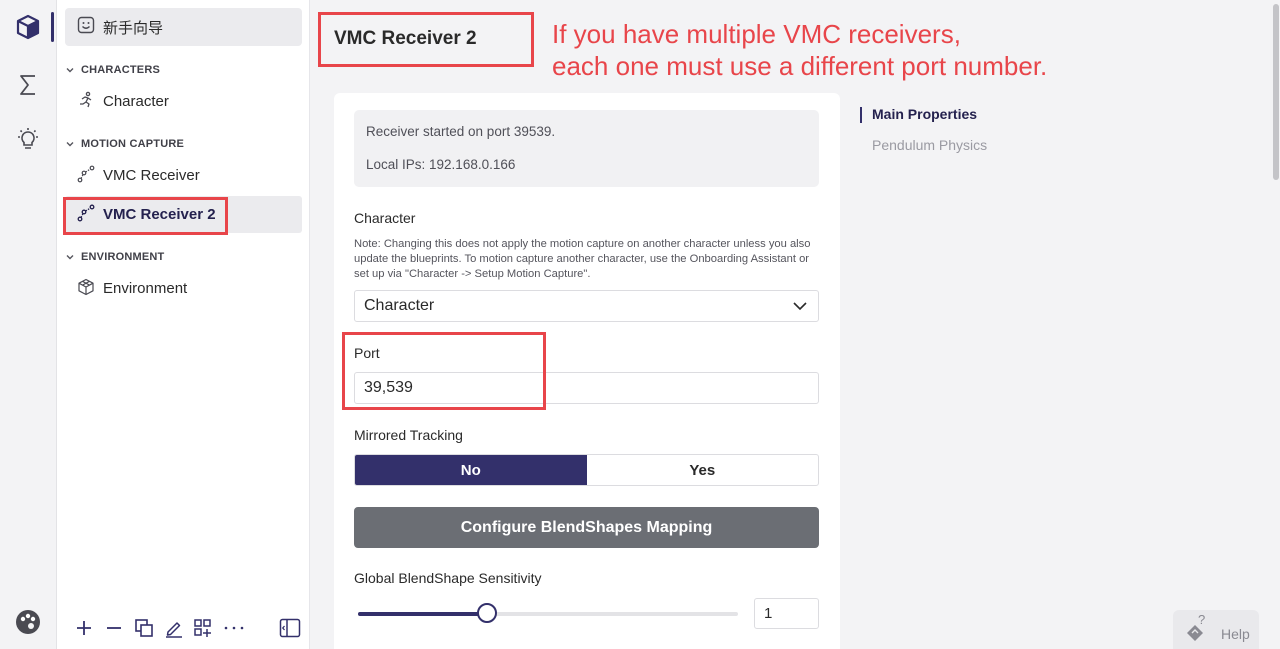 The width and height of the screenshot is (1280, 649). What do you see at coordinates (86, 27) in the screenshot?
I see `smiley-icon` at bounding box center [86, 27].